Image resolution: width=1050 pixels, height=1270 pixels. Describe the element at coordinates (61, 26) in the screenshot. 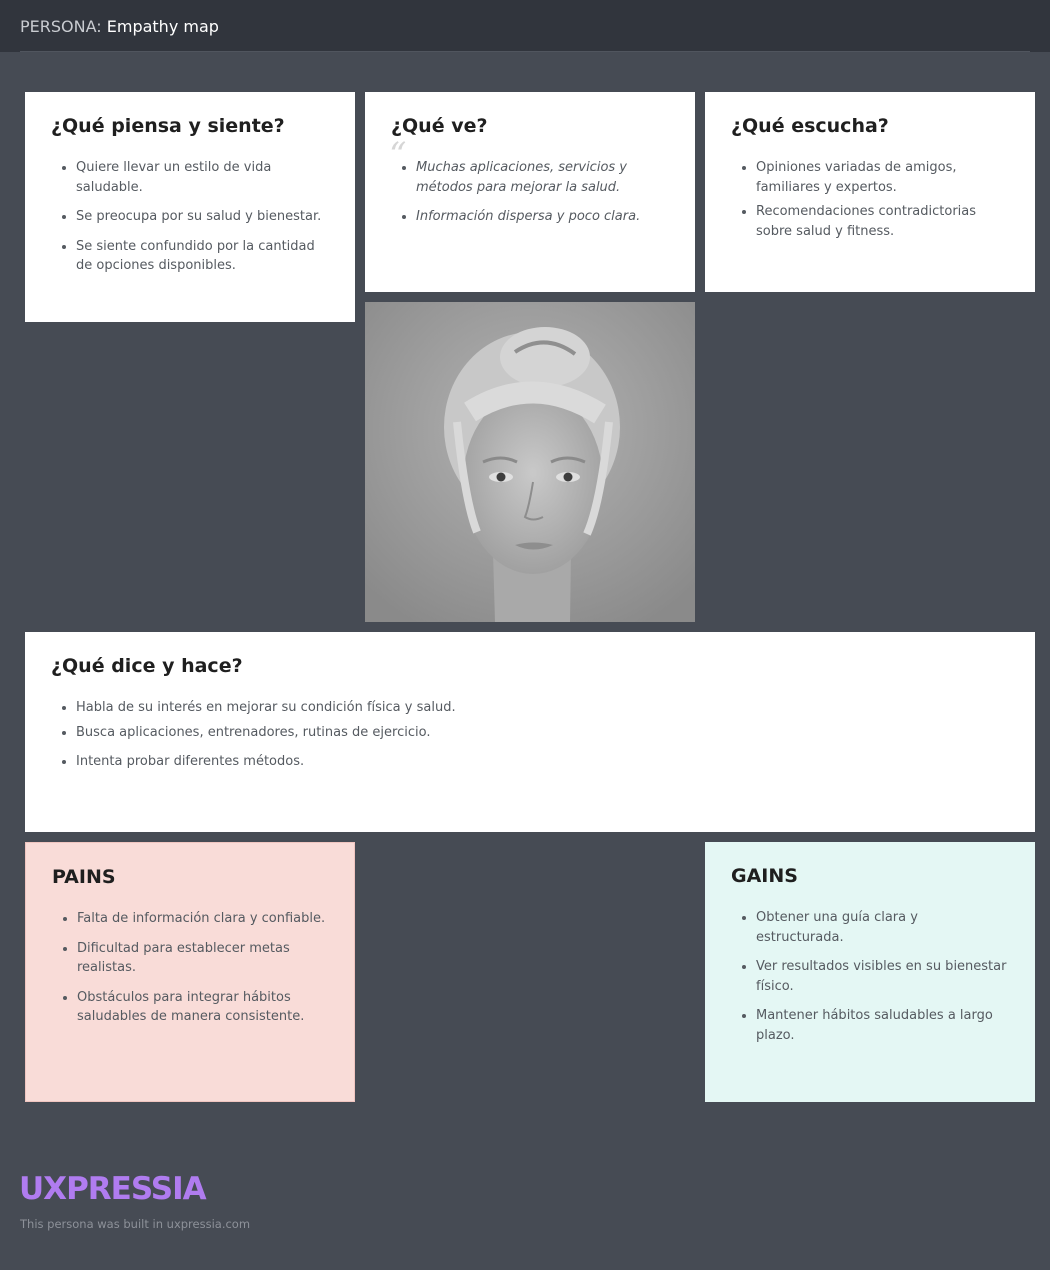

I see `page-title-prefix: PERSONA:` at that location.